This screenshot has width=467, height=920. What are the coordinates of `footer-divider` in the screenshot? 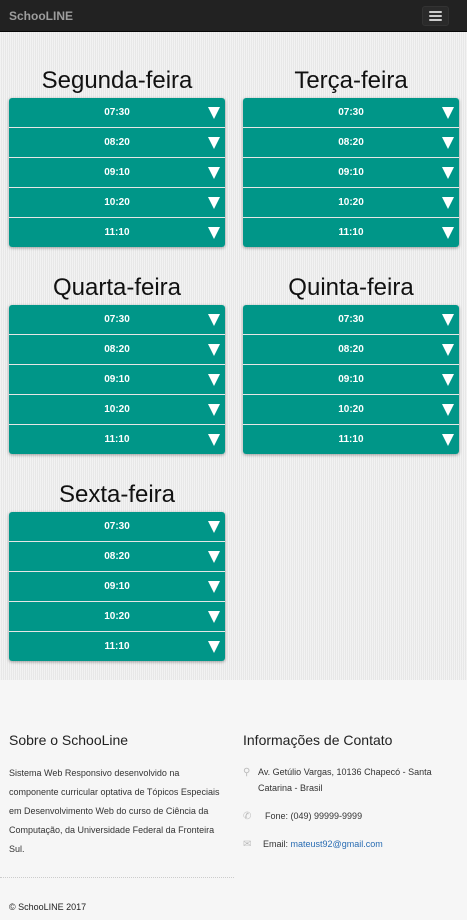 It's located at (117, 877).